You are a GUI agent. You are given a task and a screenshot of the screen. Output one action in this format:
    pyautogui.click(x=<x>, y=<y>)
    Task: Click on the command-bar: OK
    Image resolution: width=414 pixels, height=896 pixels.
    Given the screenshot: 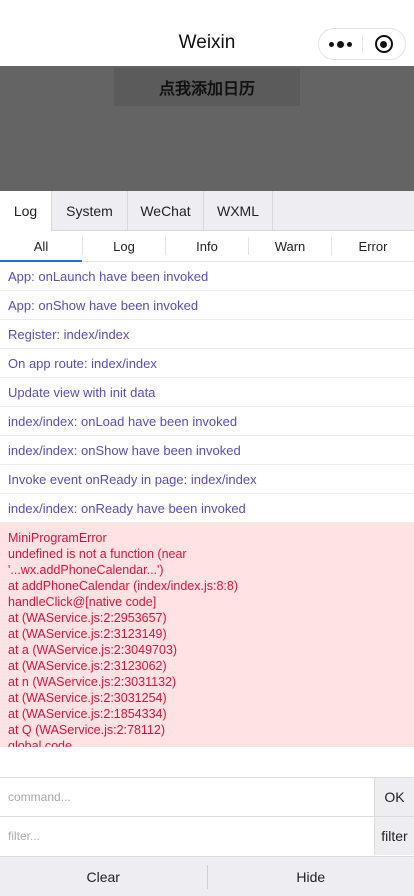 What is the action you would take?
    pyautogui.click(x=207, y=796)
    